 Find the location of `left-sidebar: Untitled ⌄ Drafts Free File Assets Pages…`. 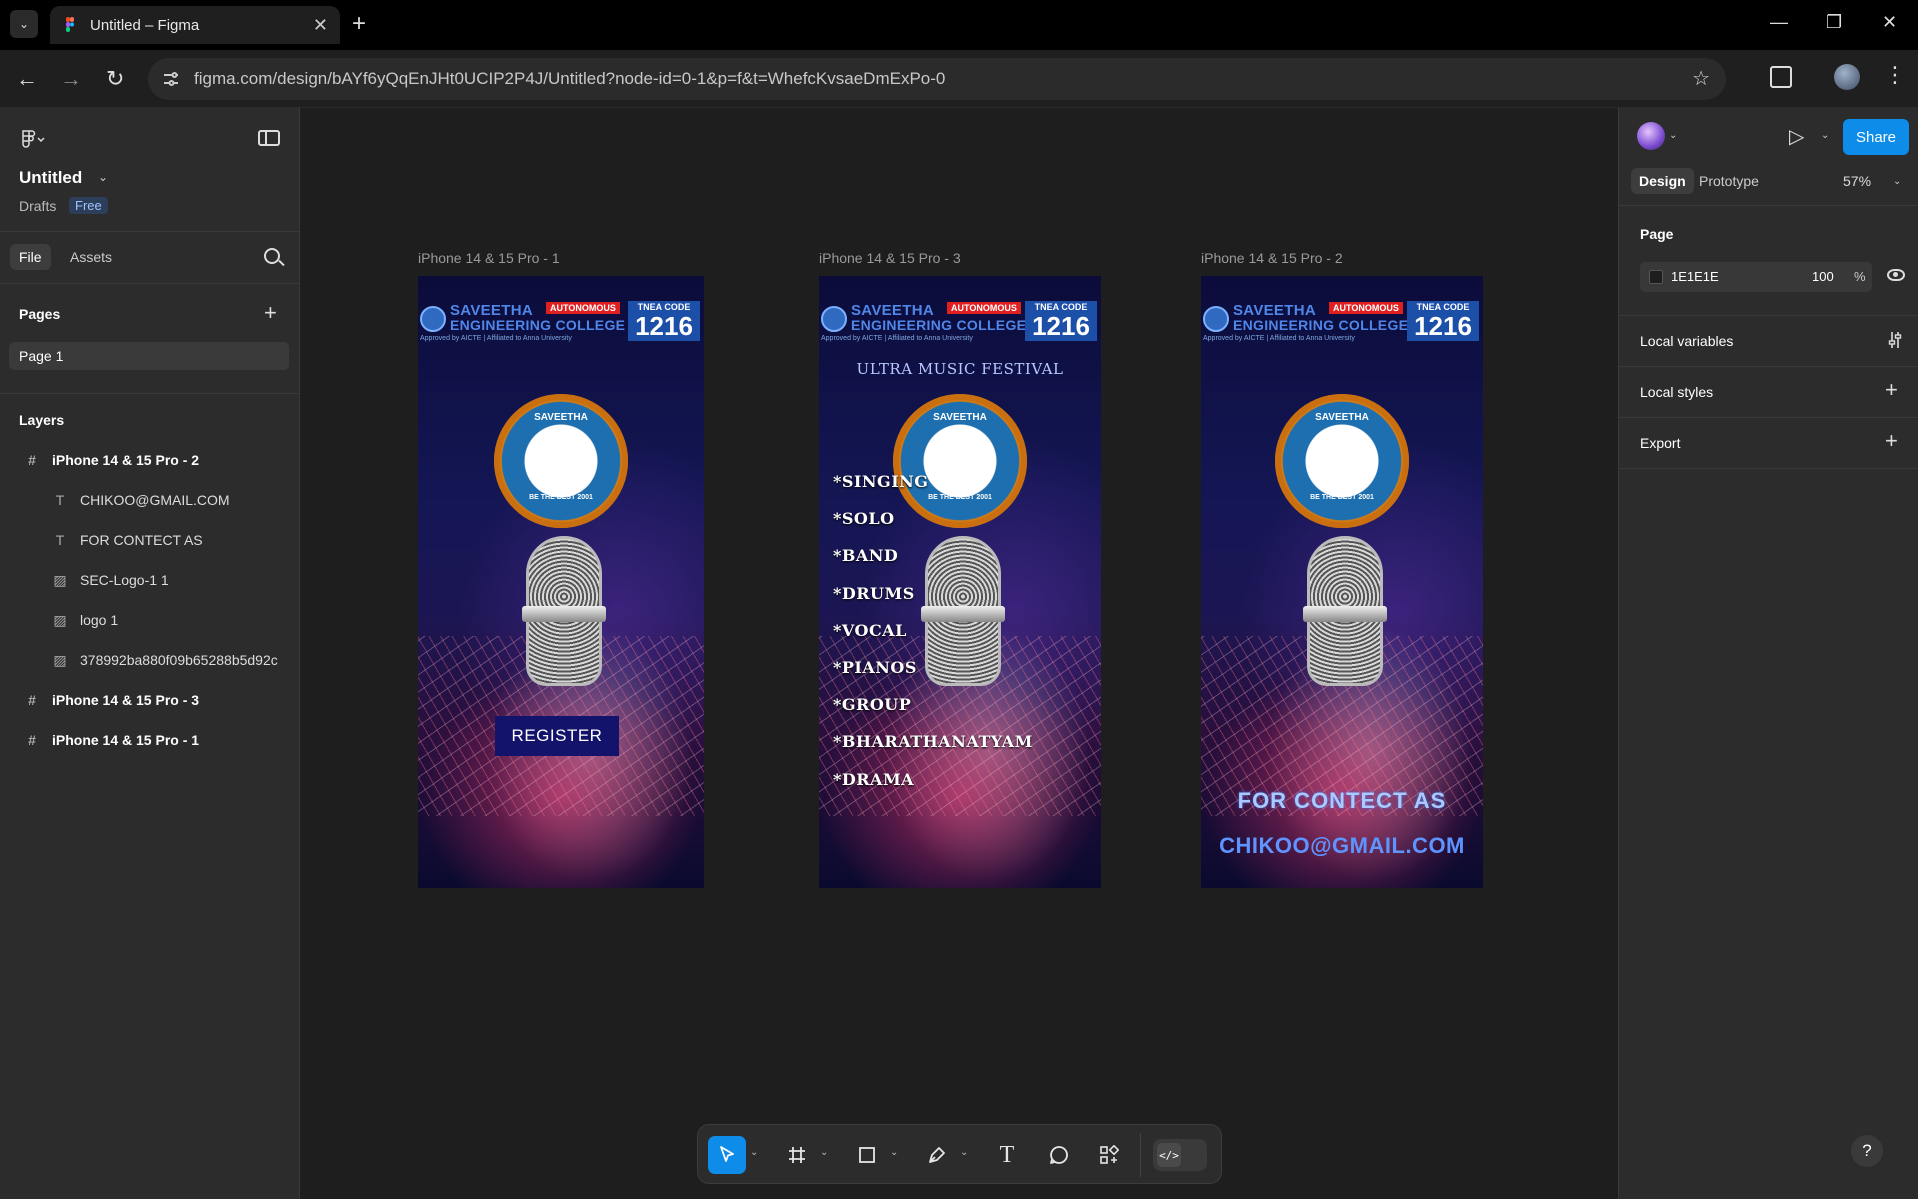

left-sidebar: Untitled ⌄ Drafts Free File Assets Pages… is located at coordinates (150, 653).